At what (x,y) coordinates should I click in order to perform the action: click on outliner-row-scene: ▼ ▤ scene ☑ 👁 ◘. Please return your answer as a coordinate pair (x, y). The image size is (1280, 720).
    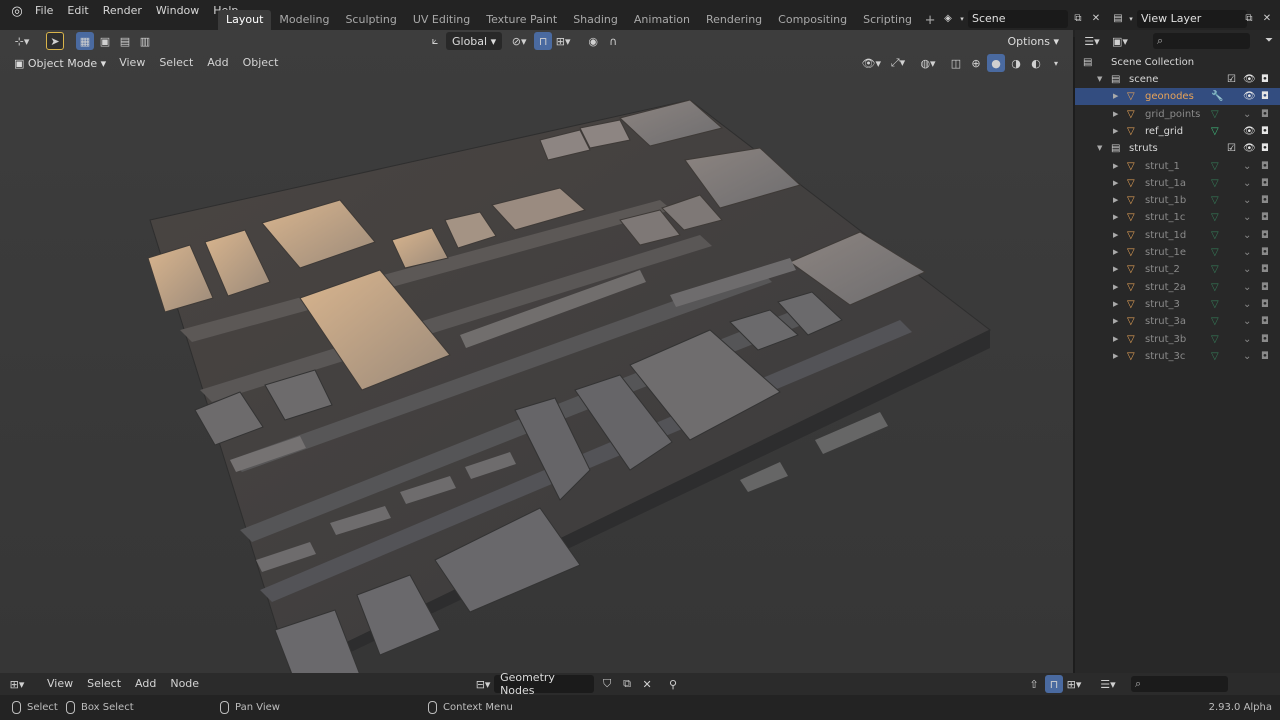
    Looking at the image, I should click on (1177, 79).